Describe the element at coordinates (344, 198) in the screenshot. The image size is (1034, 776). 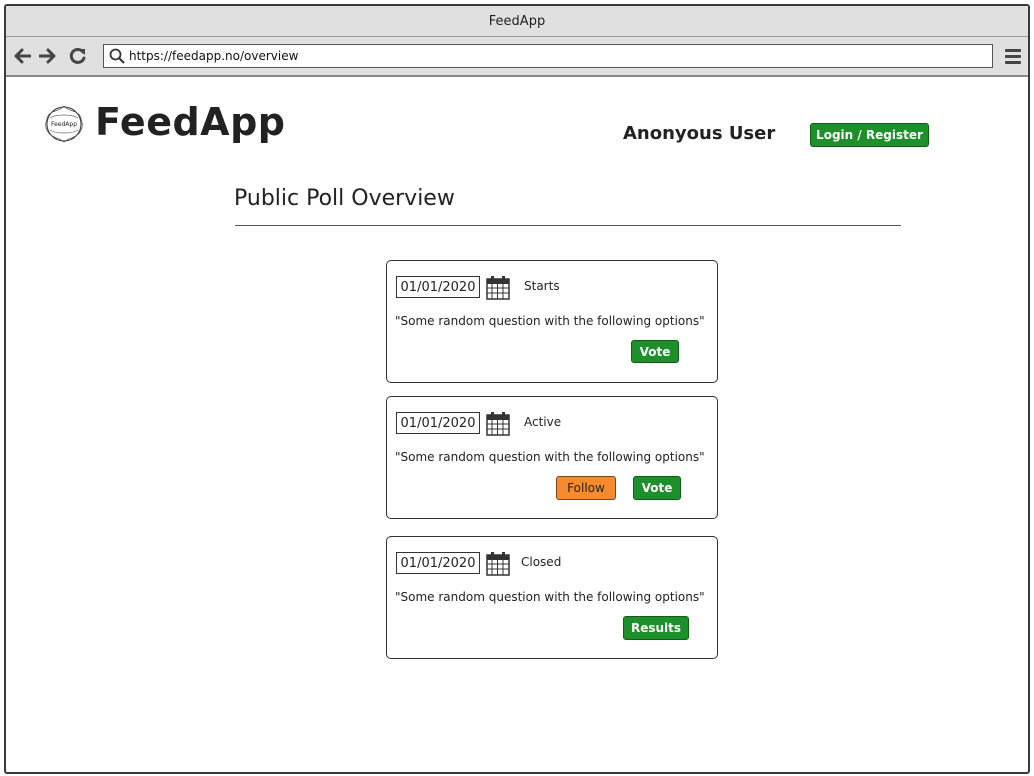
I see `page-title: Public Poll Overview` at that location.